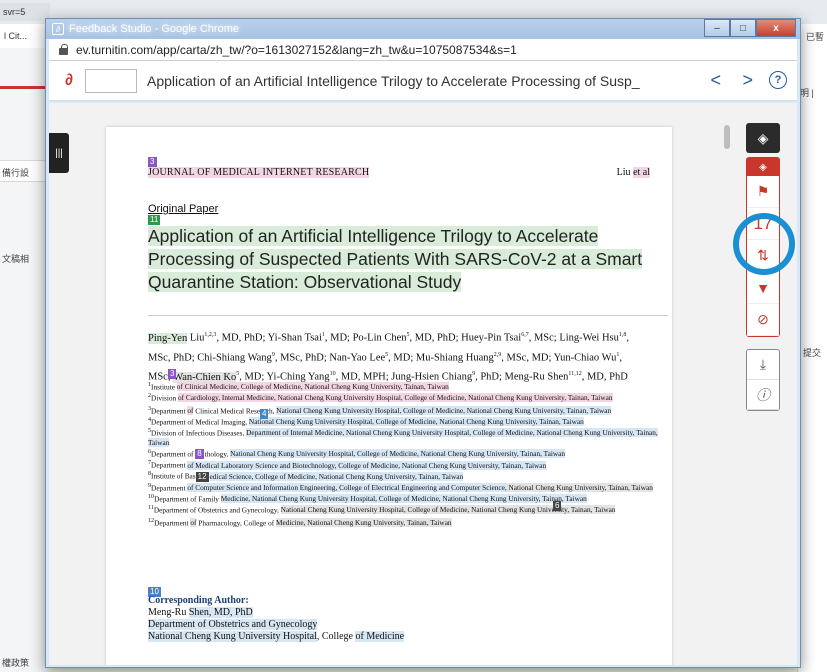 This screenshot has width=827, height=672. I want to click on scrollbar, so click(728, 390).